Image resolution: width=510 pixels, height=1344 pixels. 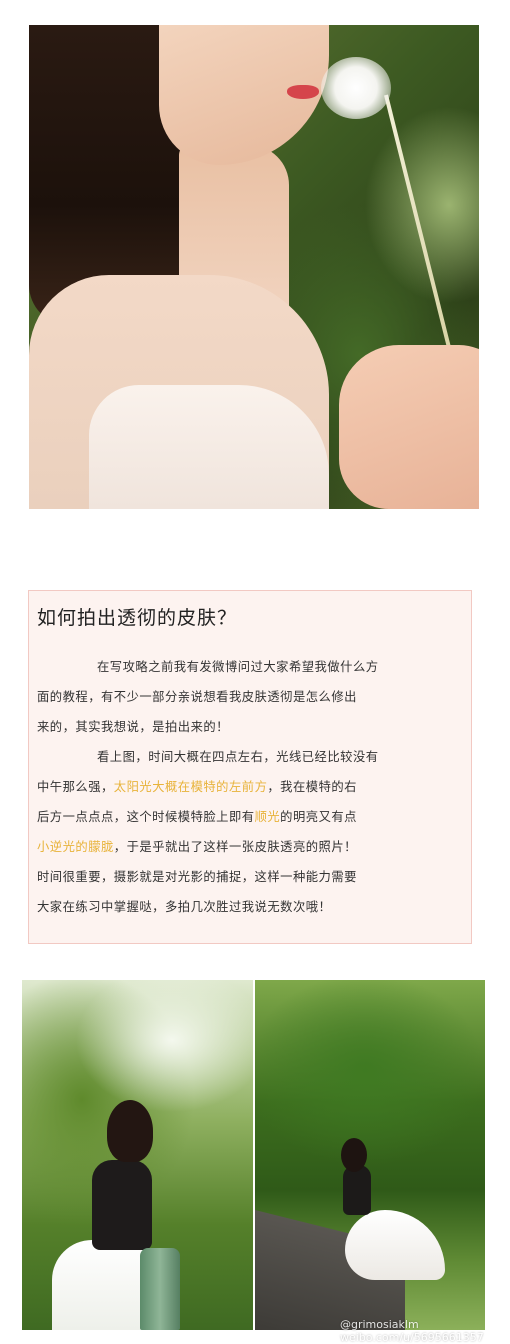 I want to click on body-text: 看上图，时间大概在四点左右，光线已经比较没有, so click(x=238, y=757).